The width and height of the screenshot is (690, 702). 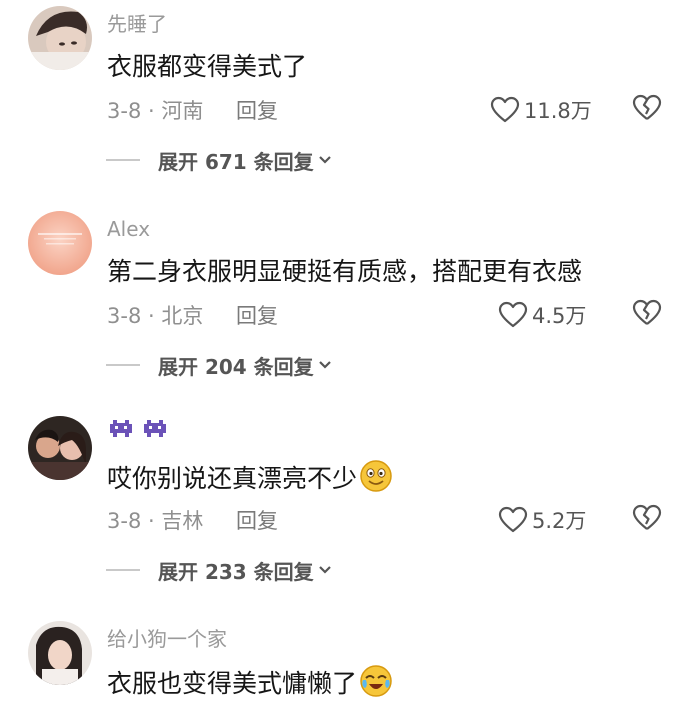 What do you see at coordinates (137, 24) in the screenshot?
I see `username: 先睡了` at bounding box center [137, 24].